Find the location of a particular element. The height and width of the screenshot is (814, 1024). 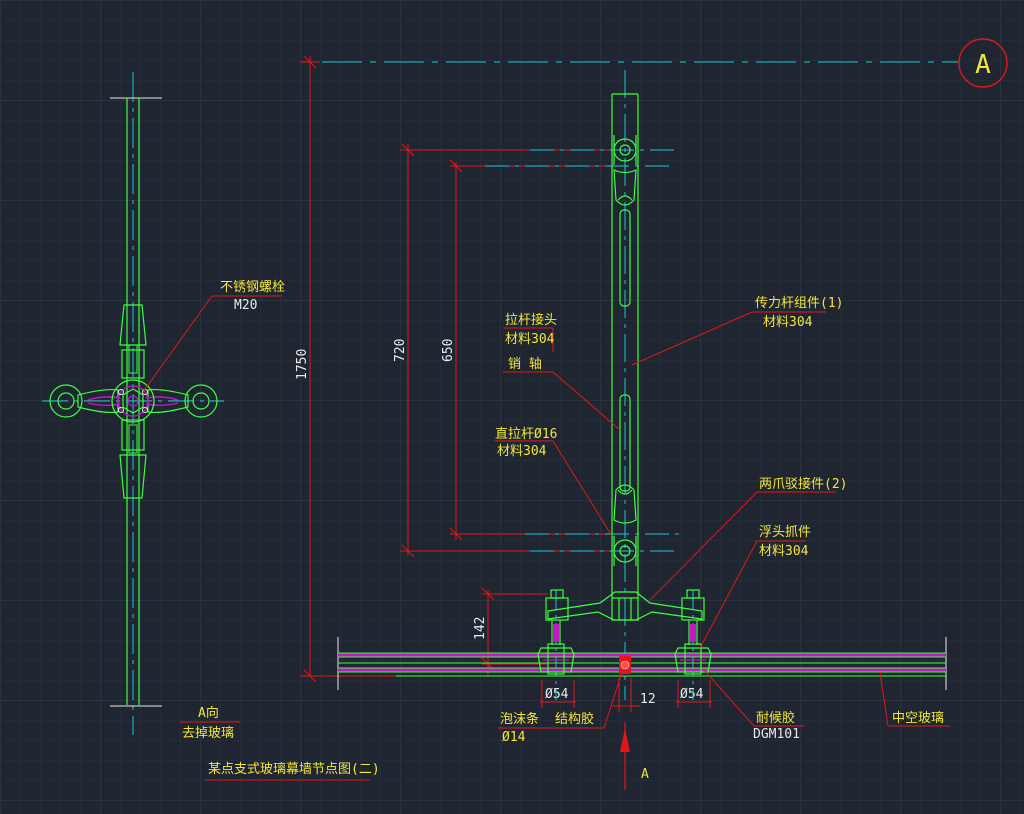

section-marker-label: A is located at coordinates (645, 774).